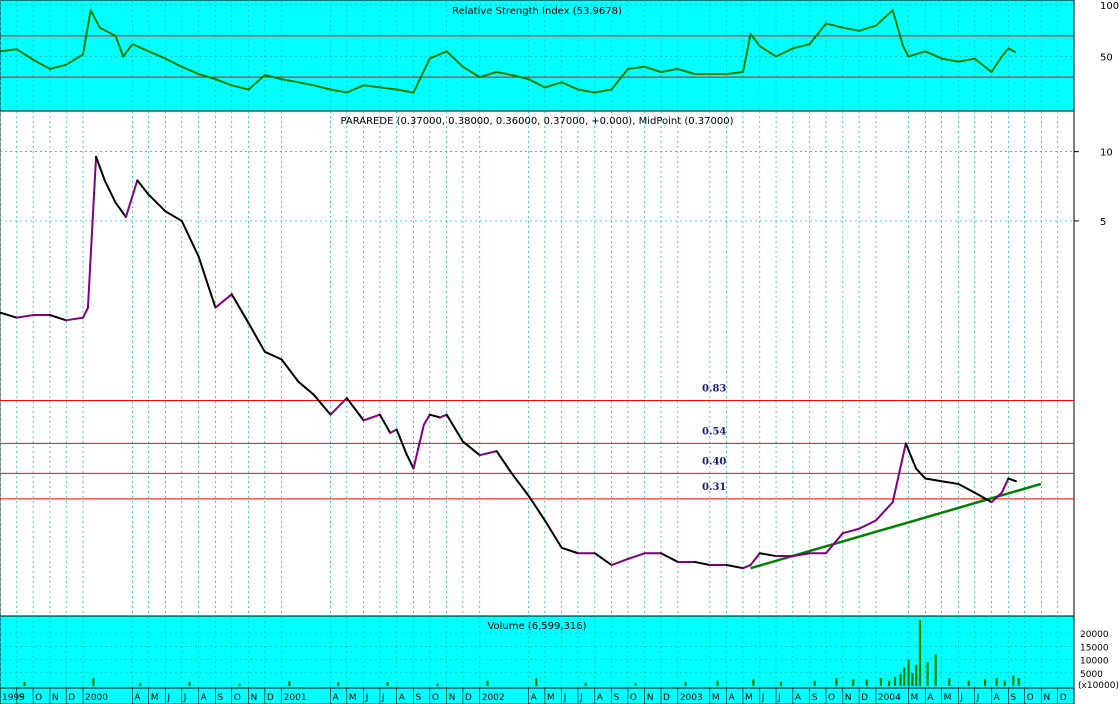 The width and height of the screenshot is (1120, 704). What do you see at coordinates (1091, 675) in the screenshot?
I see `volume-y-tick-label: 5000` at bounding box center [1091, 675].